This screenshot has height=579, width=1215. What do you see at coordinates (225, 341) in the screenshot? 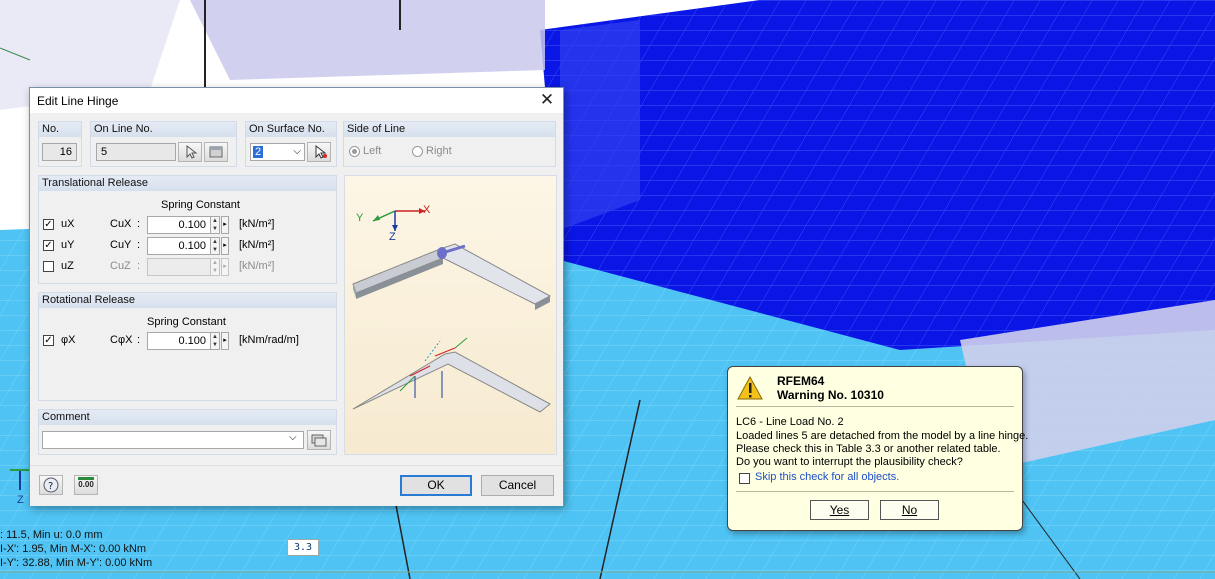
I see `cphix-arrow-button: ▸` at bounding box center [225, 341].